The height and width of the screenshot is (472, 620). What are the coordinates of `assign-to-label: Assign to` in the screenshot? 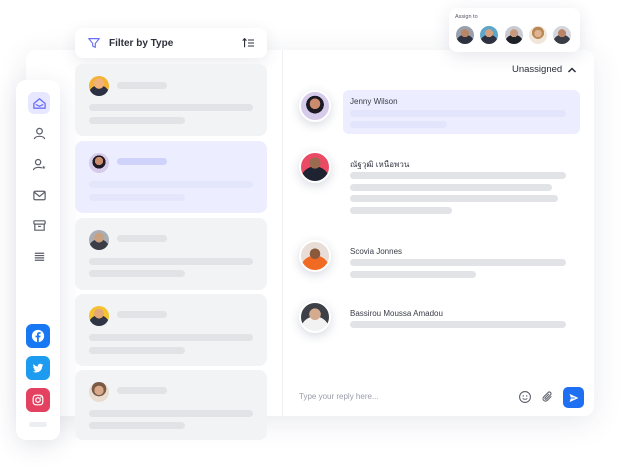 It's located at (466, 17).